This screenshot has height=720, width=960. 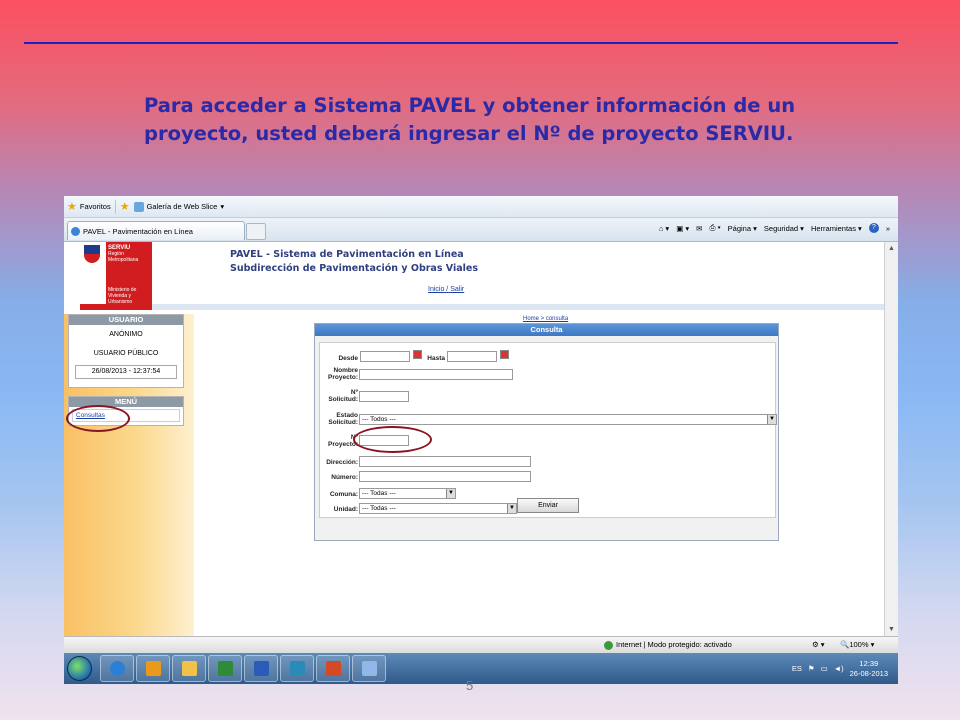 What do you see at coordinates (297, 668) in the screenshot?
I see `lync-taskbar-icon` at bounding box center [297, 668].